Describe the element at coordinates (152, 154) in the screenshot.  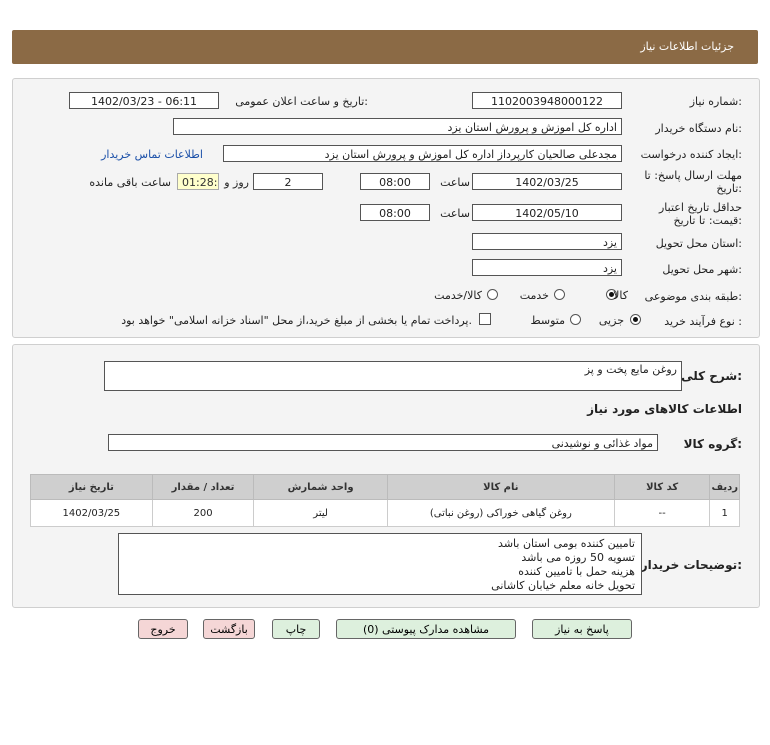
I see `buyer-contact-link: اطلاعات تماس خریدار` at that location.